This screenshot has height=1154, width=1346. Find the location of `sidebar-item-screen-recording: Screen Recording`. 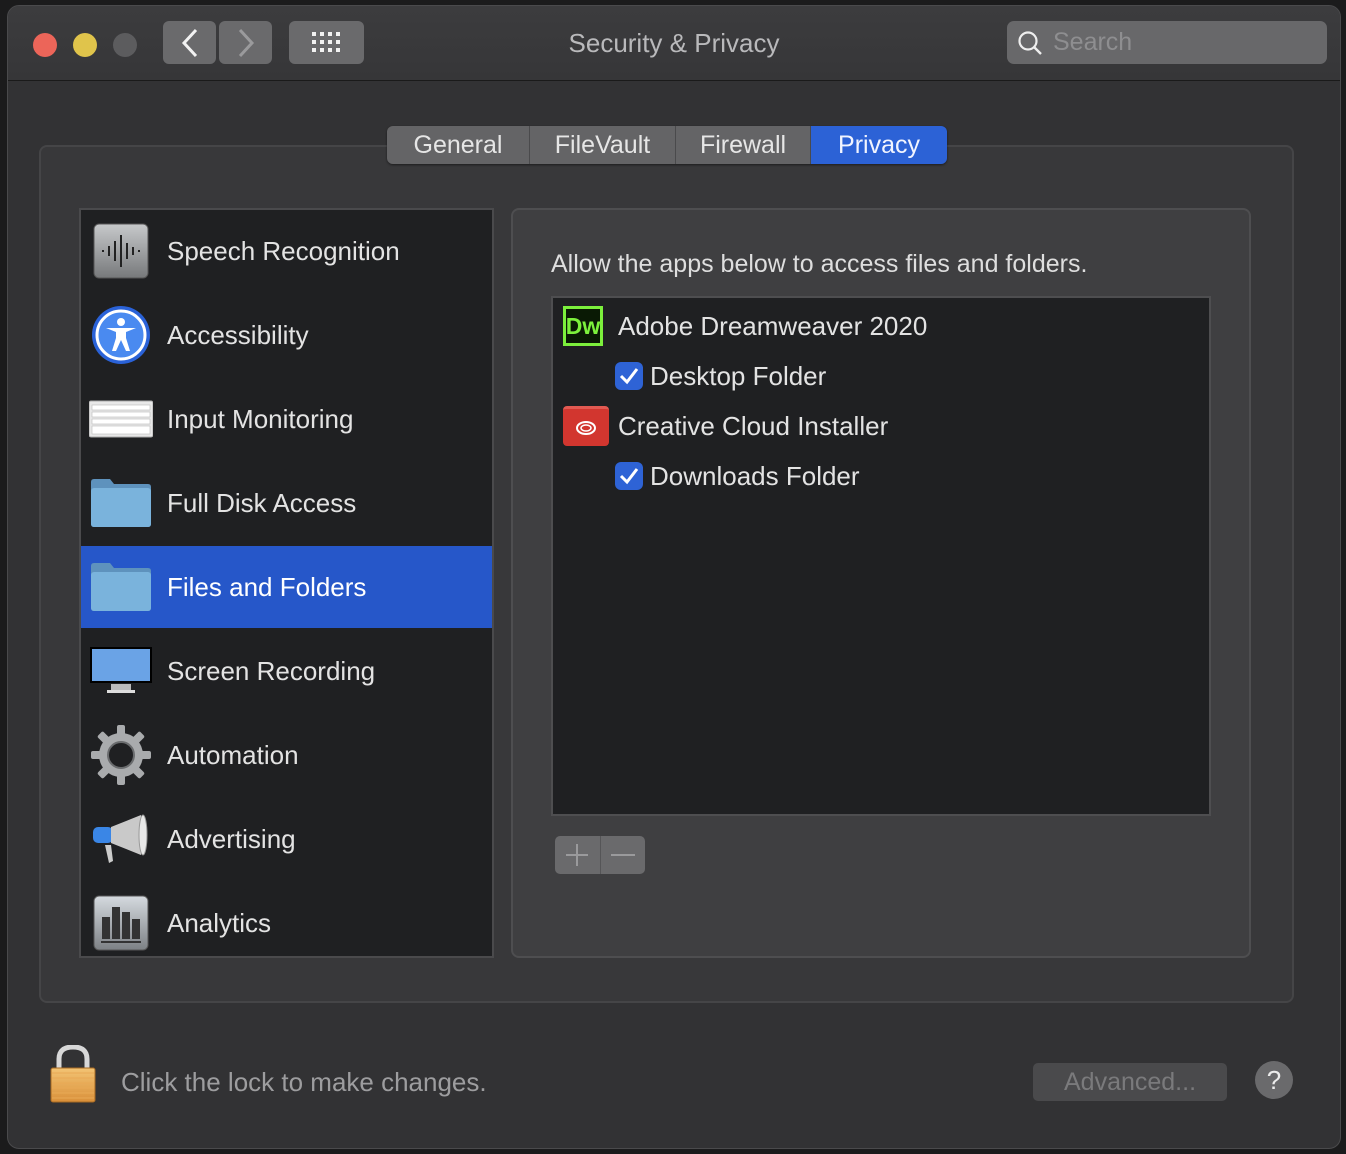

sidebar-item-screen-recording: Screen Recording is located at coordinates (286, 671).